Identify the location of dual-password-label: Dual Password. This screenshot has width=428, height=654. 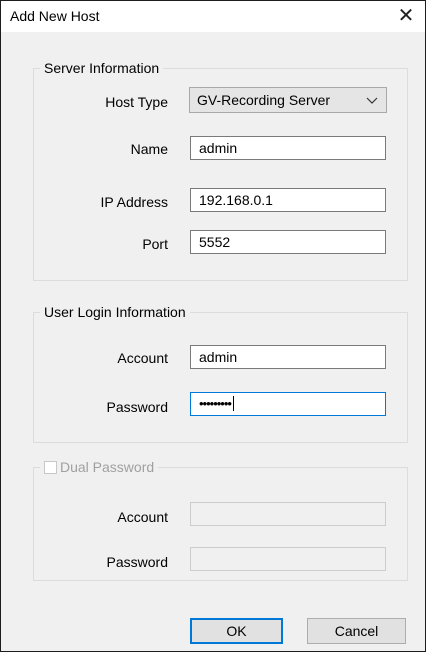
(107, 467).